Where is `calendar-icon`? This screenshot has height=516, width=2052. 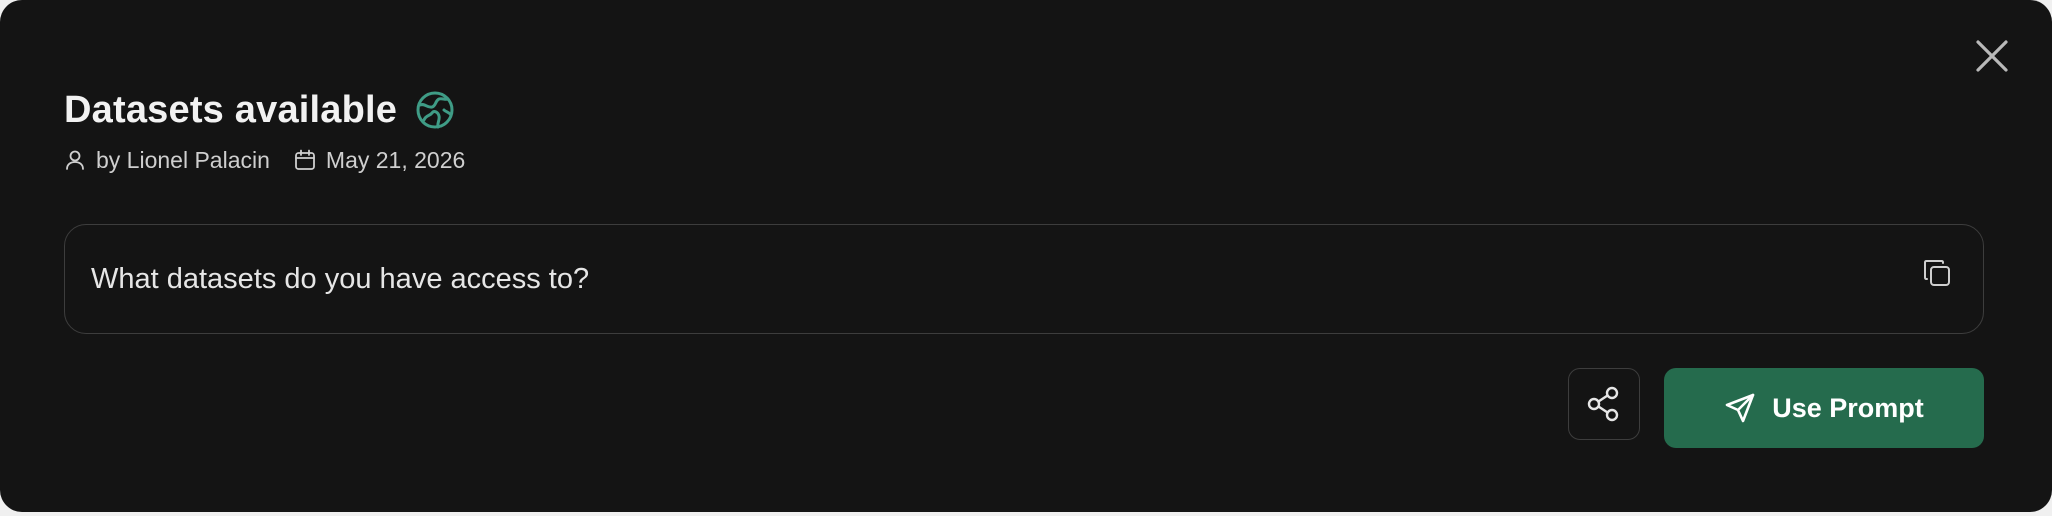
calendar-icon is located at coordinates (305, 159).